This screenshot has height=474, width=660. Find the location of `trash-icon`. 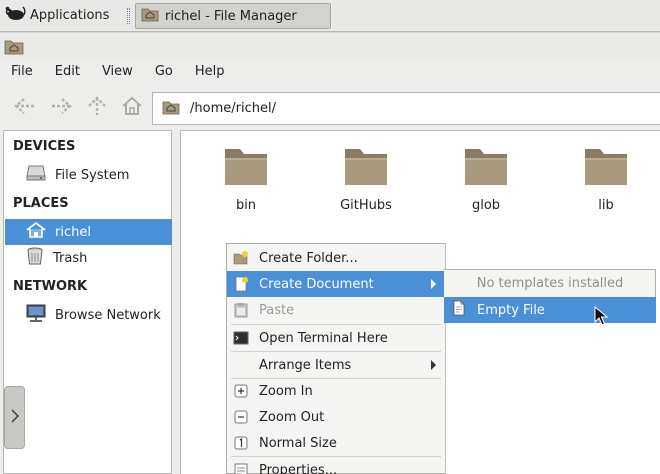

trash-icon is located at coordinates (35, 258).